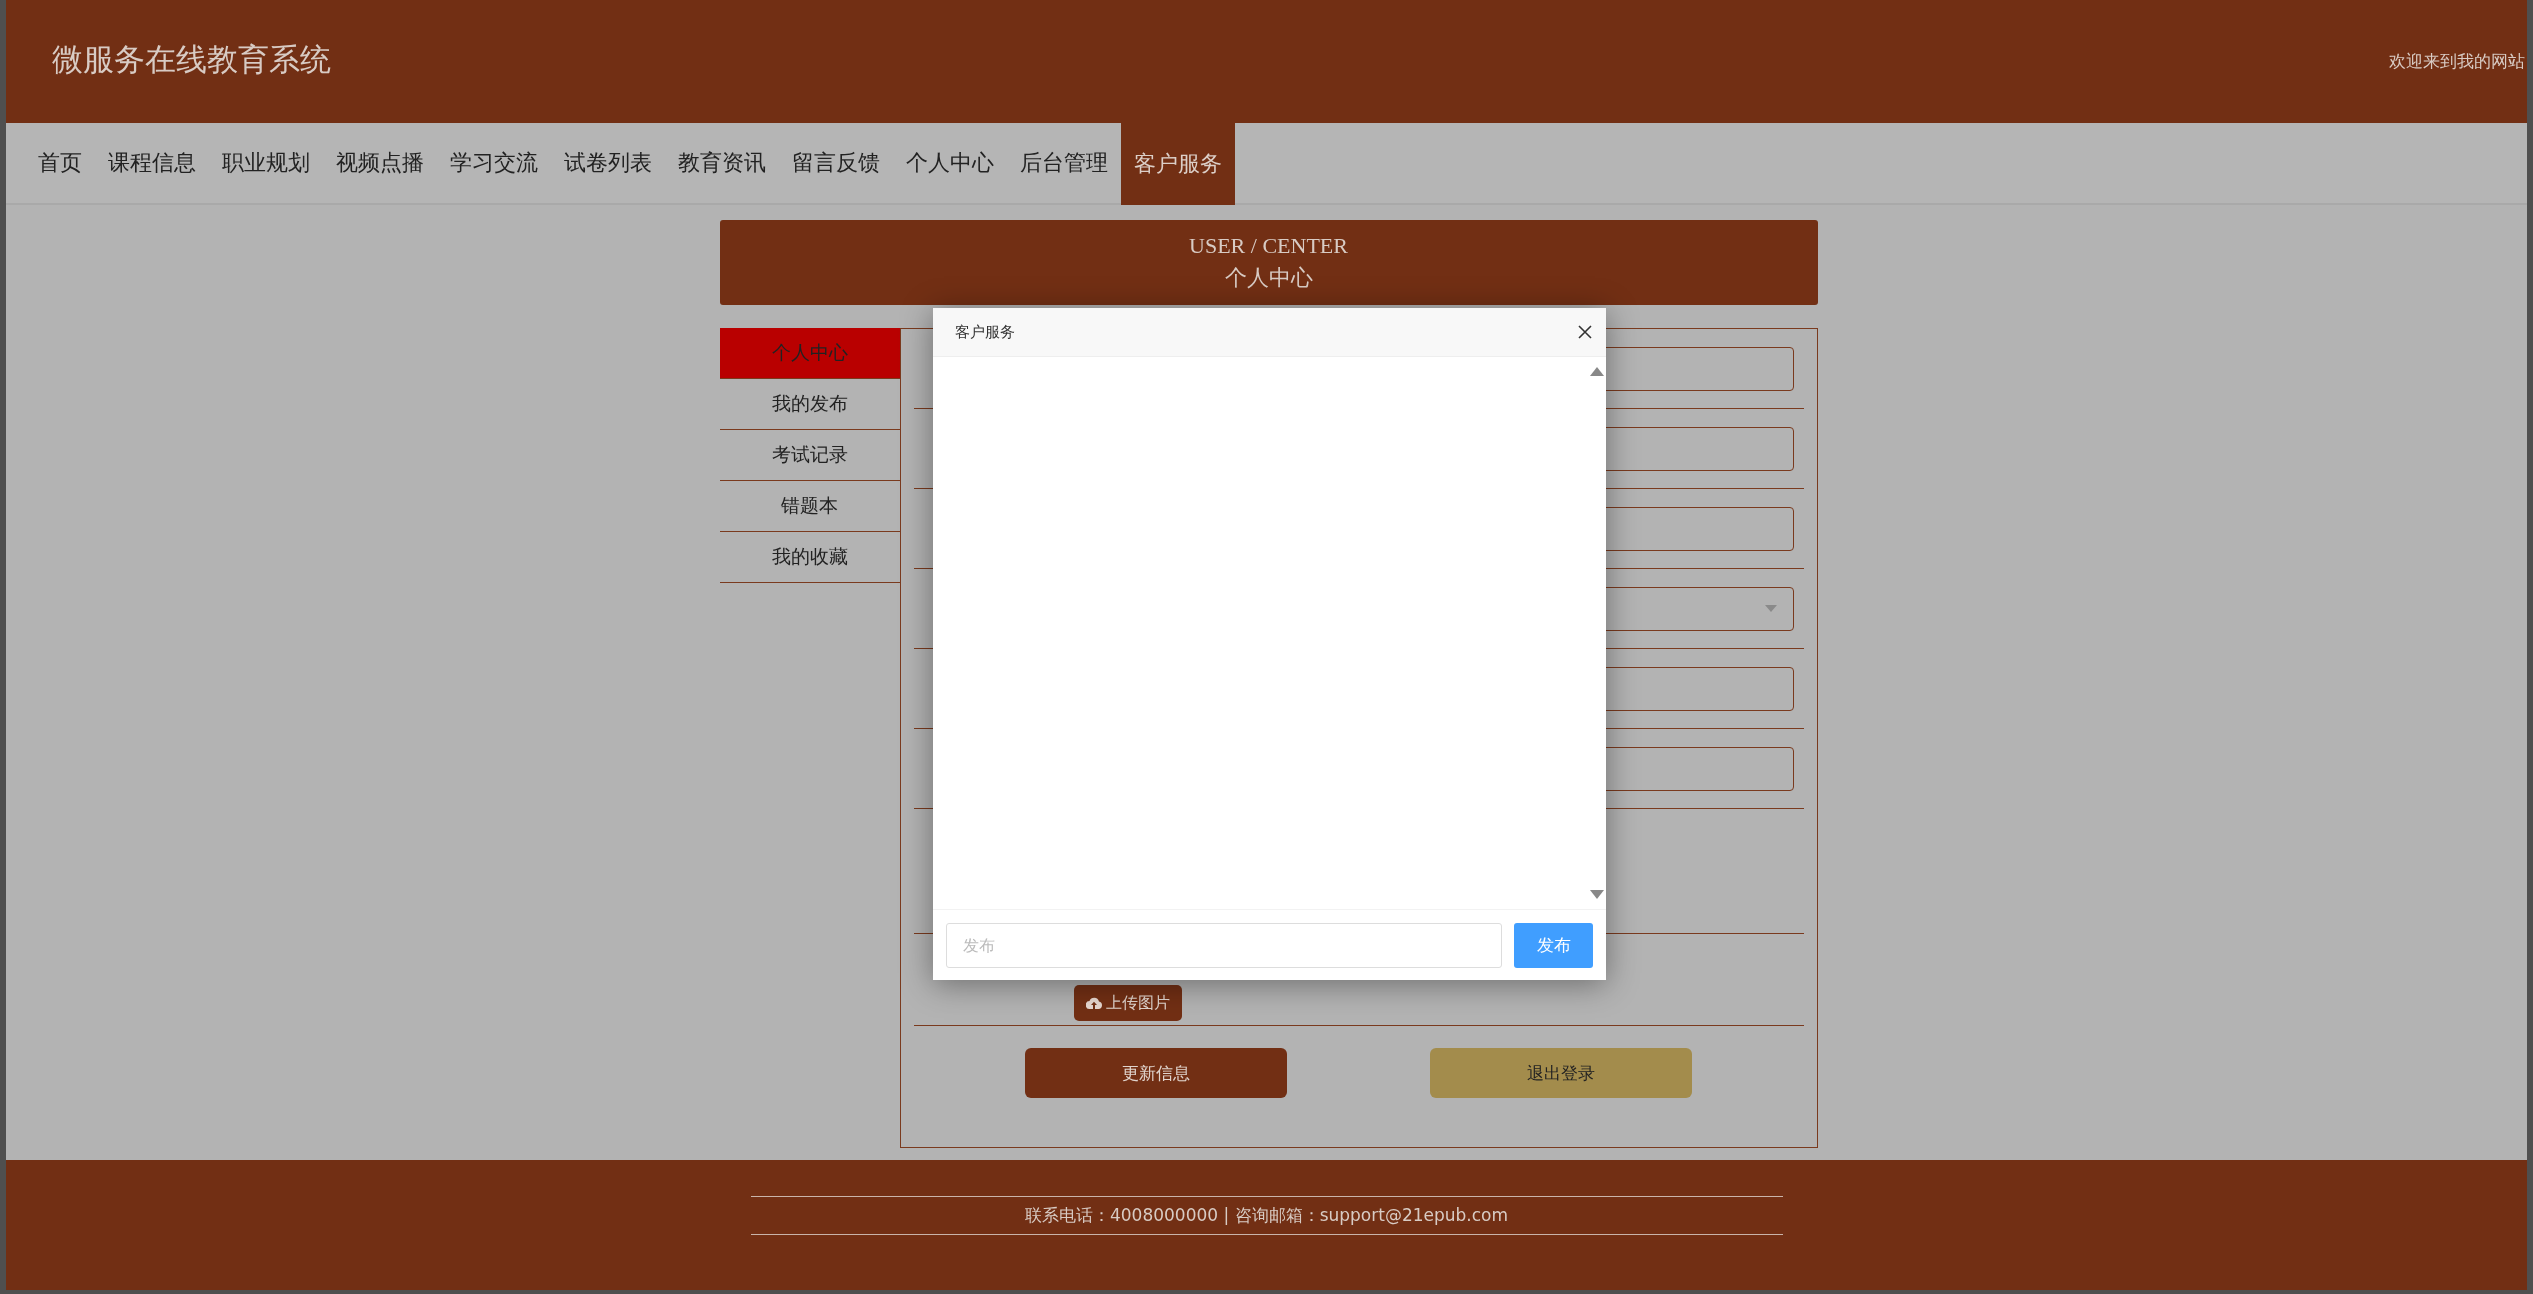 The width and height of the screenshot is (2533, 1294). What do you see at coordinates (191, 59) in the screenshot?
I see `site-title: 微服务在线教育系统` at bounding box center [191, 59].